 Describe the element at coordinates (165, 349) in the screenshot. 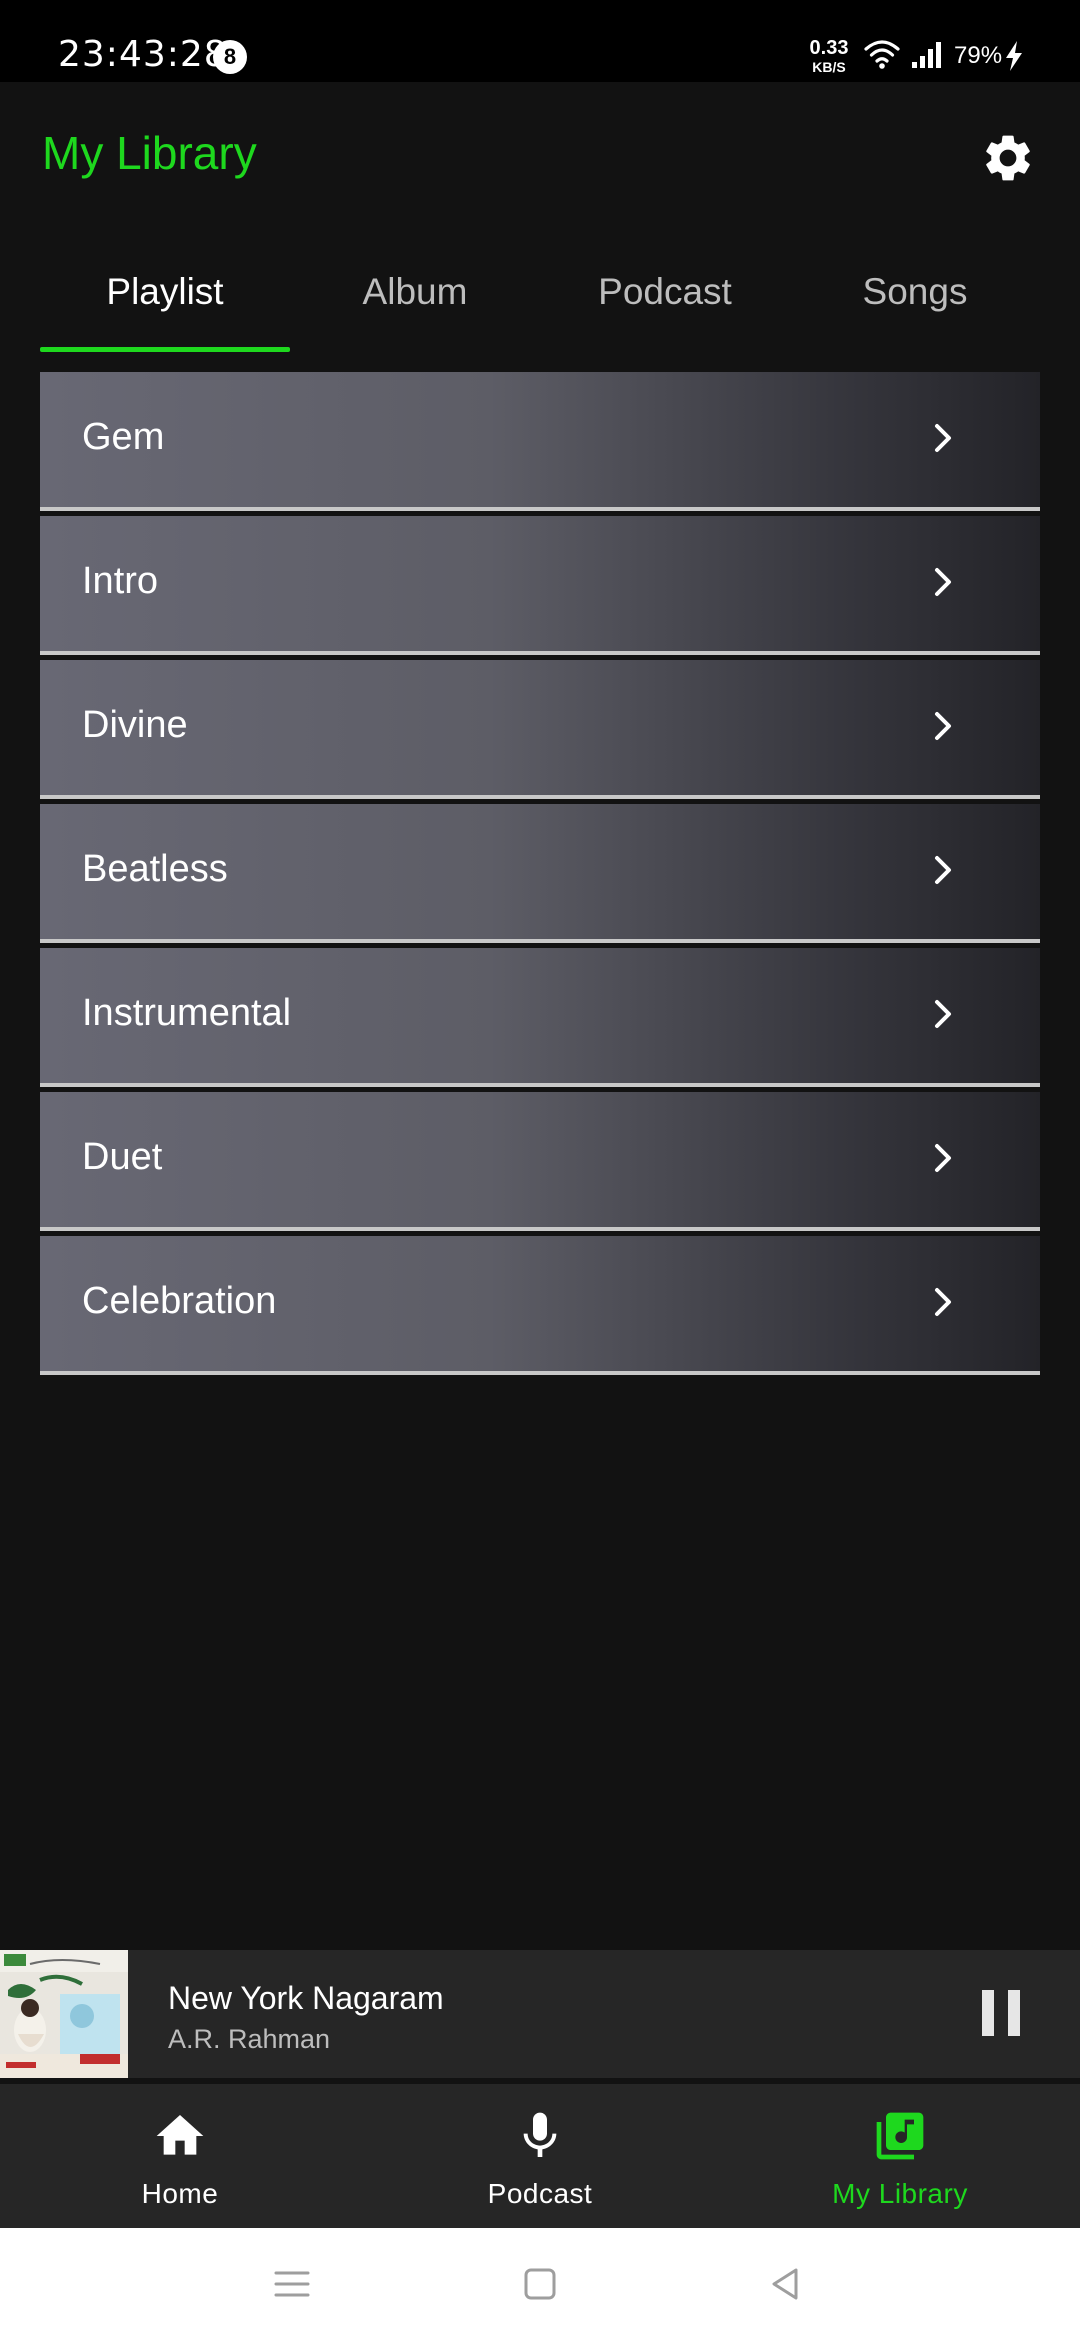

I see `active-tab-indicator` at that location.